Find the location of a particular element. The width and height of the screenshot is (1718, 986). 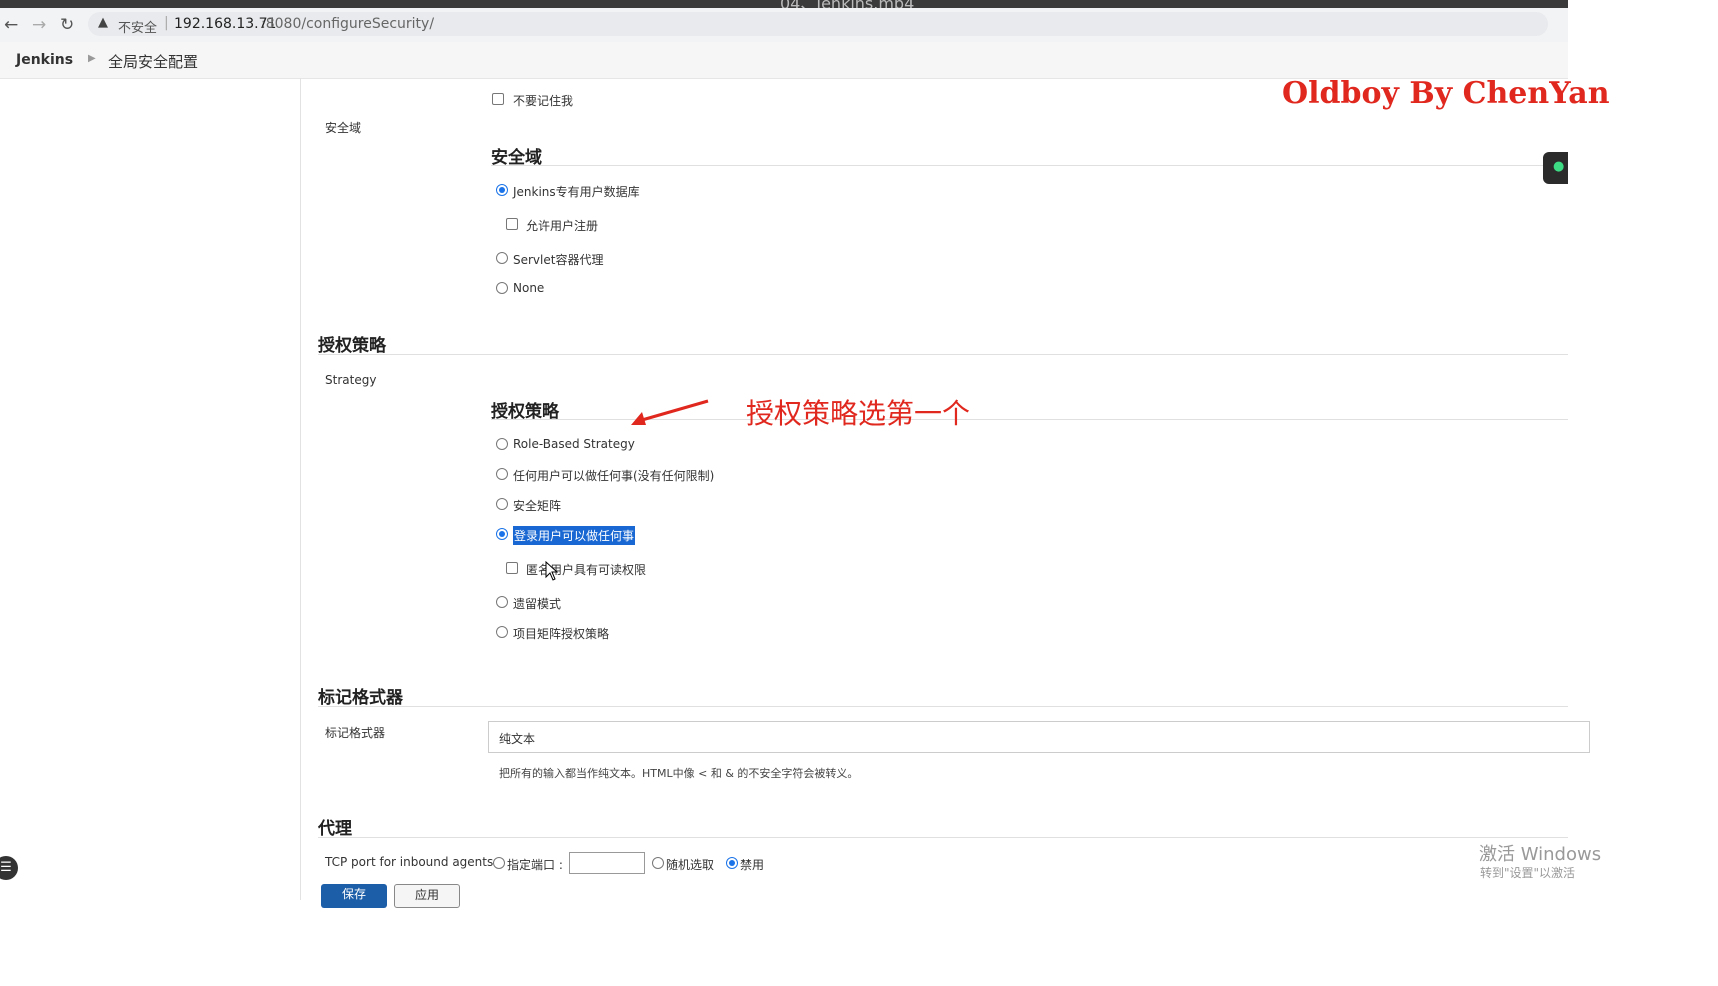

radio-project-matrix is located at coordinates (502, 632).